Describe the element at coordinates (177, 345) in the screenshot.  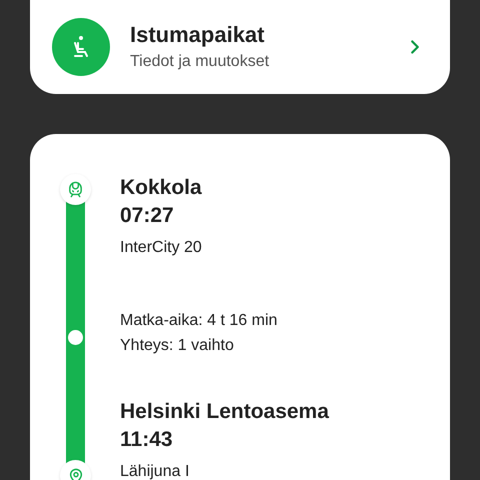
I see `trip-info: Yhteys: 1 vaihto` at that location.